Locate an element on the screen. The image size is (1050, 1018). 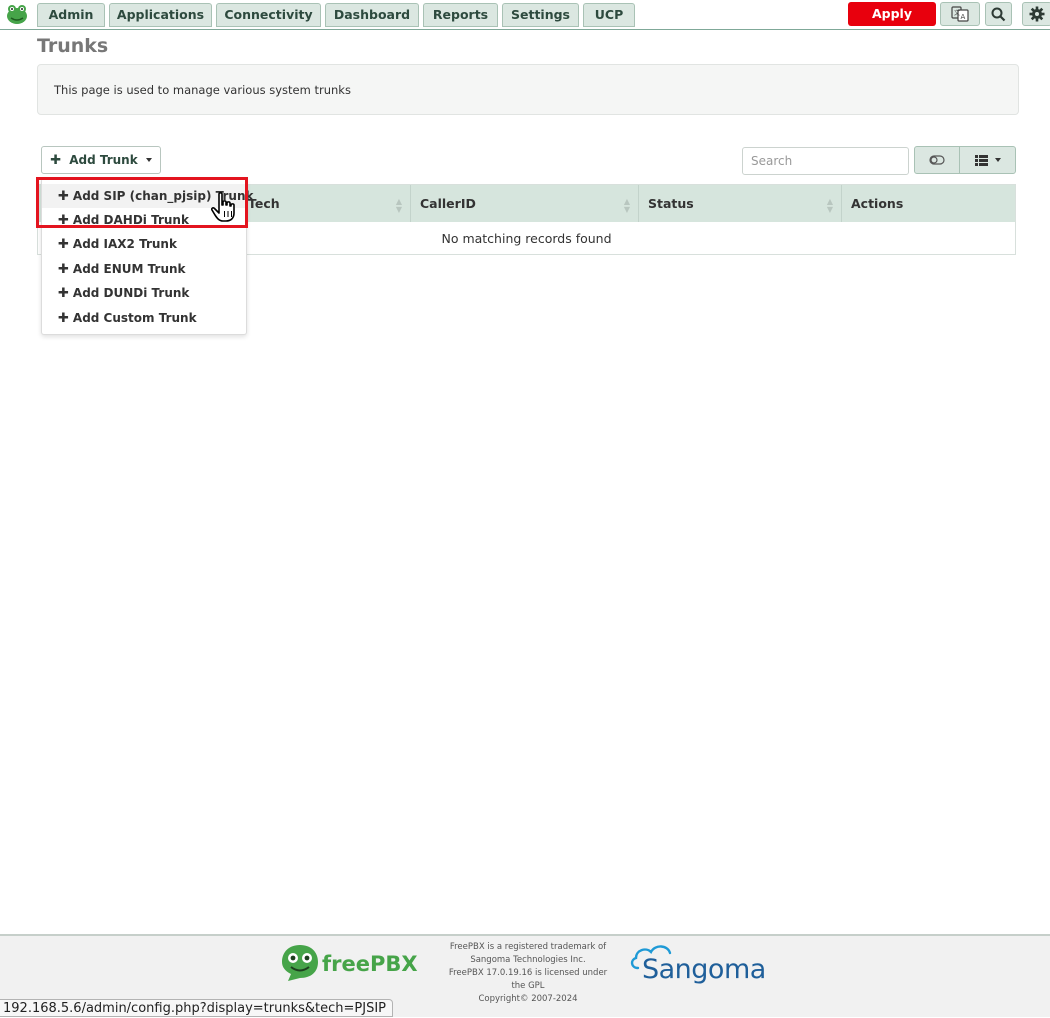
sangoma-brand-text: Sangoma is located at coordinates (704, 969).